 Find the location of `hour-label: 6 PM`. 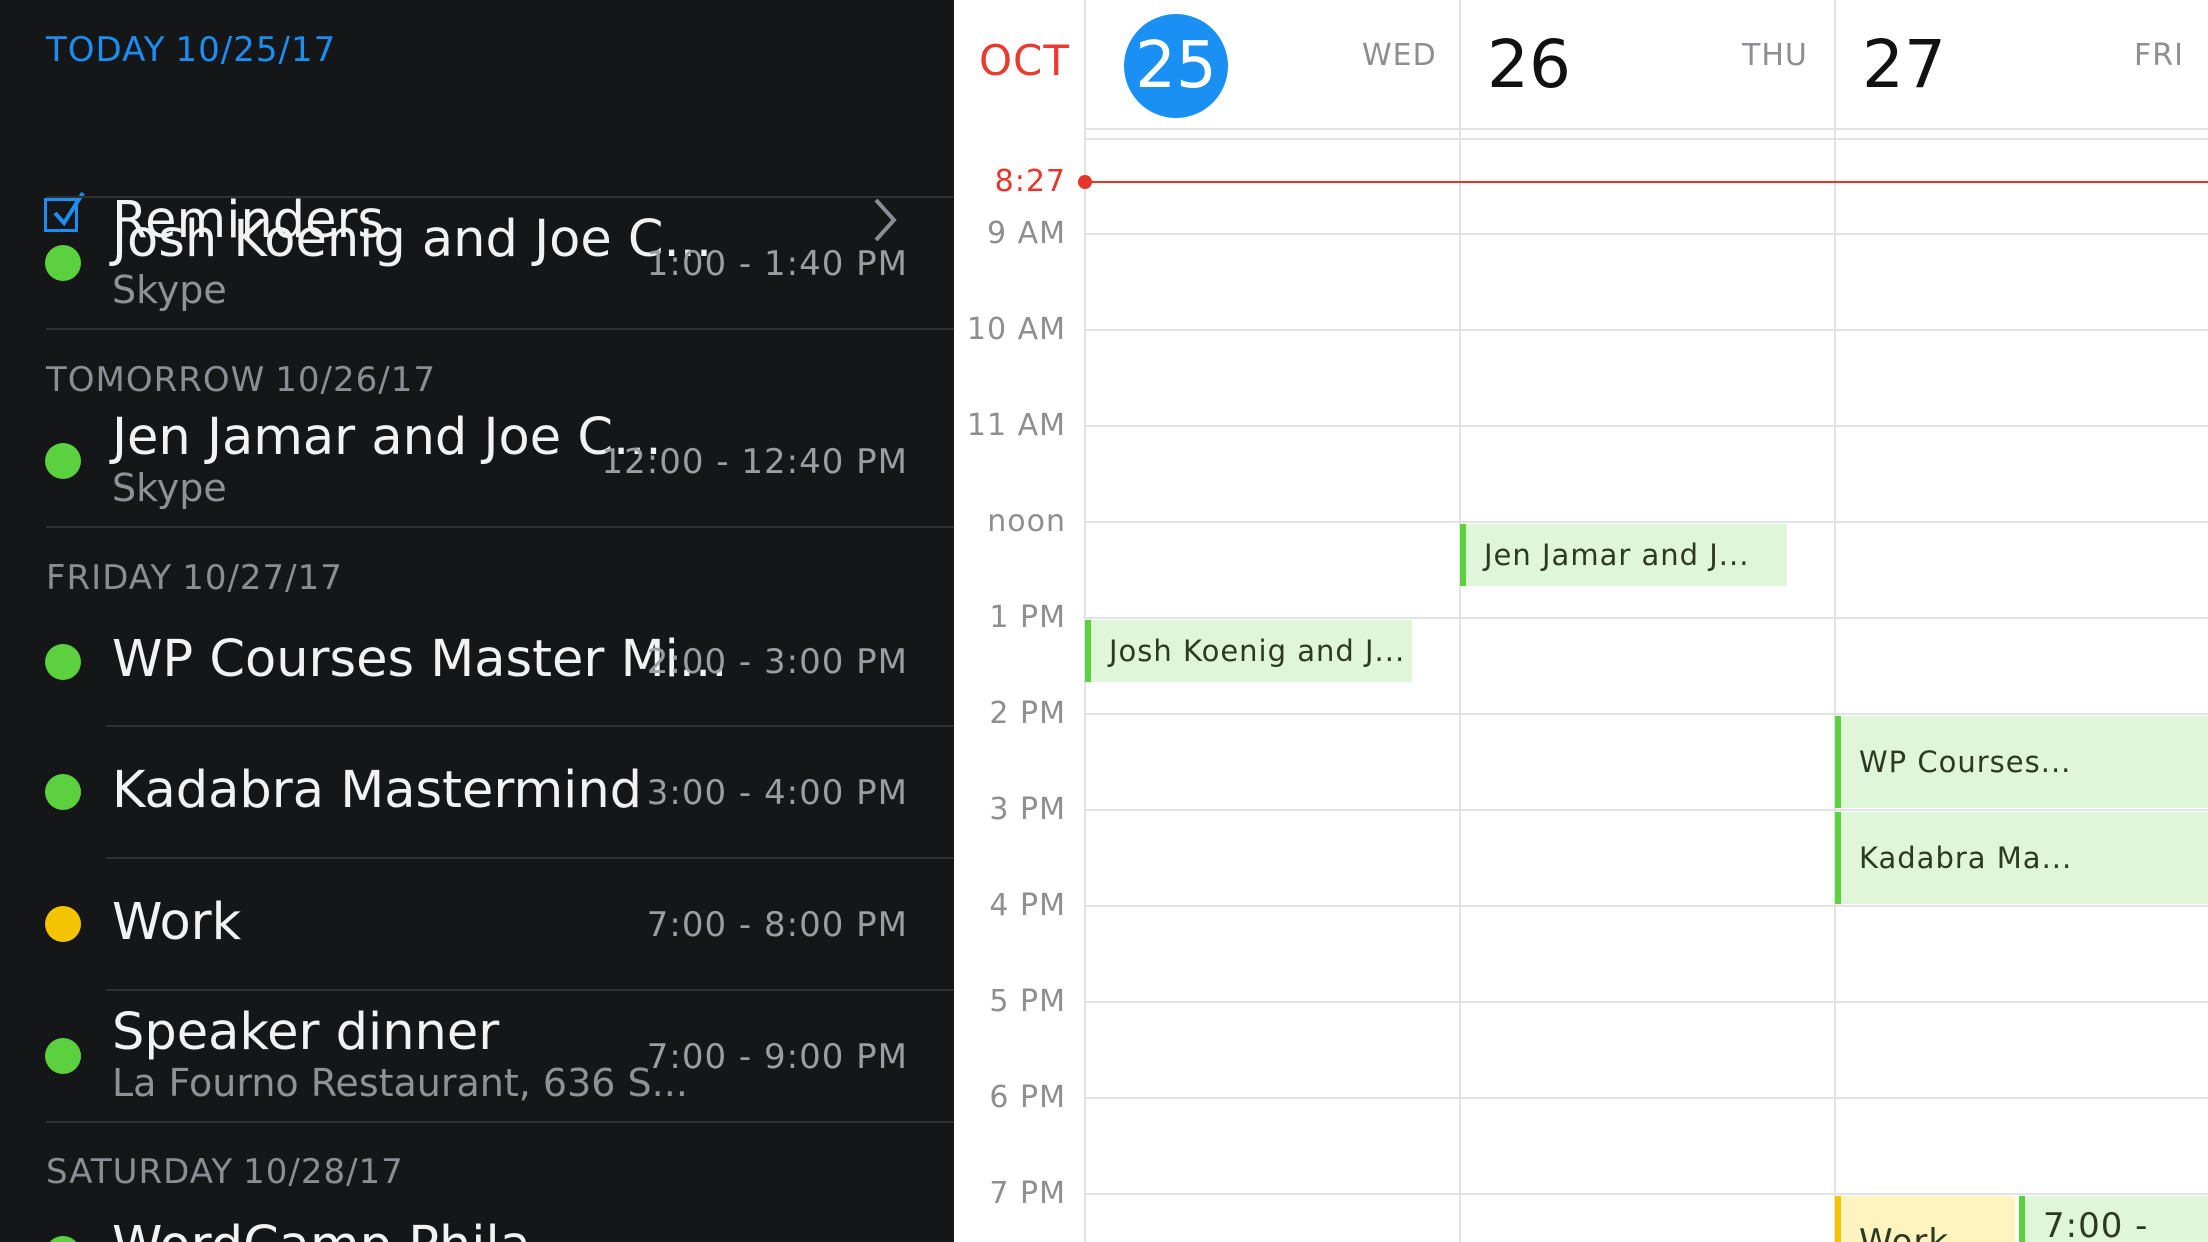

hour-label: 6 PM is located at coordinates (1027, 1097).